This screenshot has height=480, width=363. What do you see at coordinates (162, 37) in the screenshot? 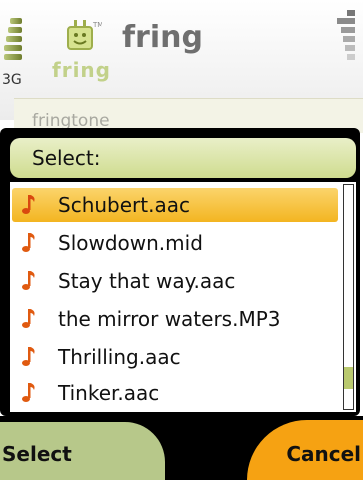
I see `app-title: fring` at bounding box center [162, 37].